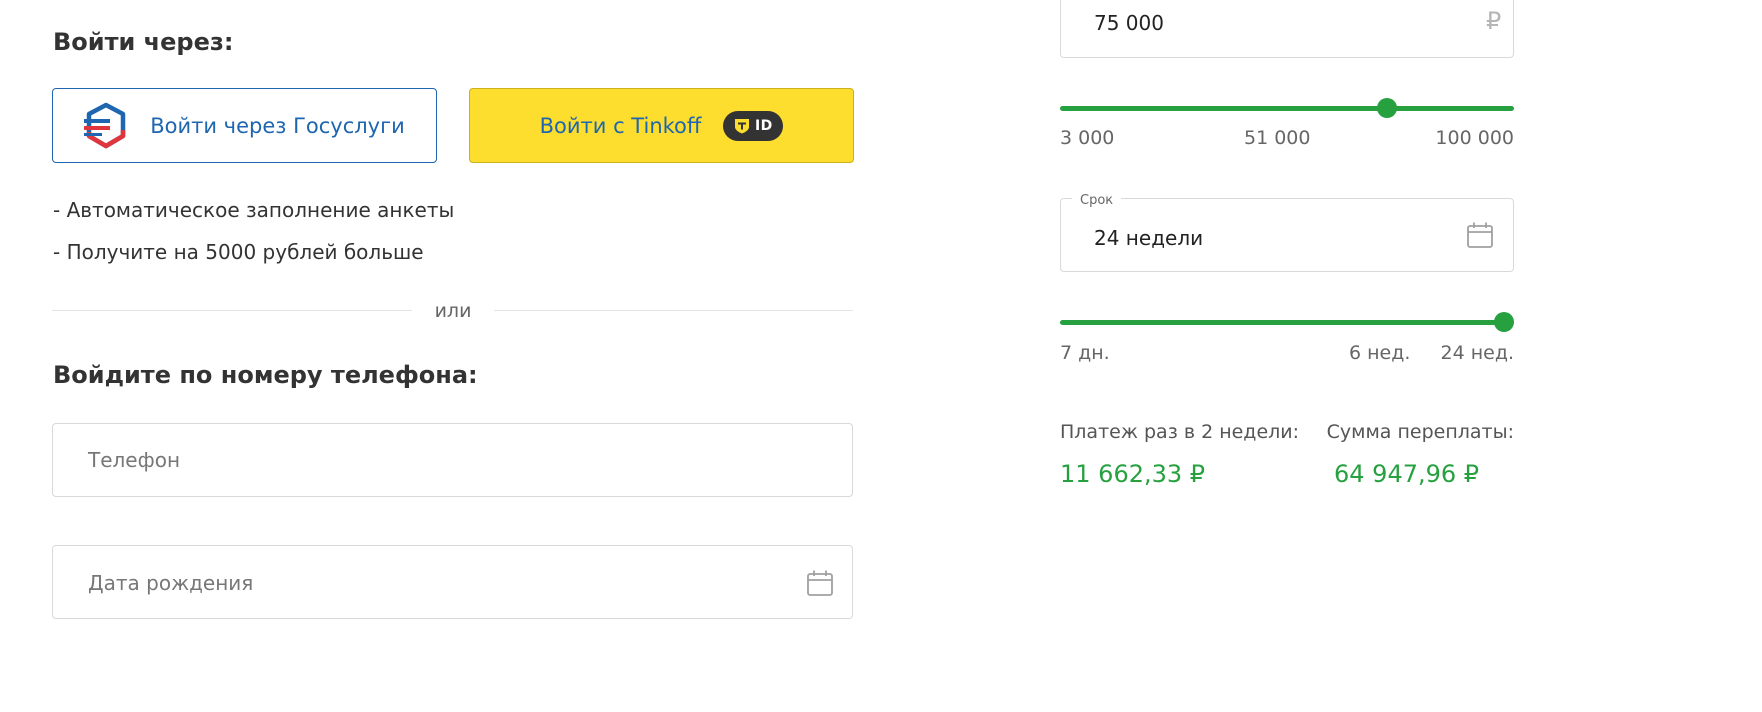 This screenshot has width=1762, height=712. Describe the element at coordinates (1180, 432) in the screenshot. I see `payment-label: Платеж раз в 2 недели:` at that location.